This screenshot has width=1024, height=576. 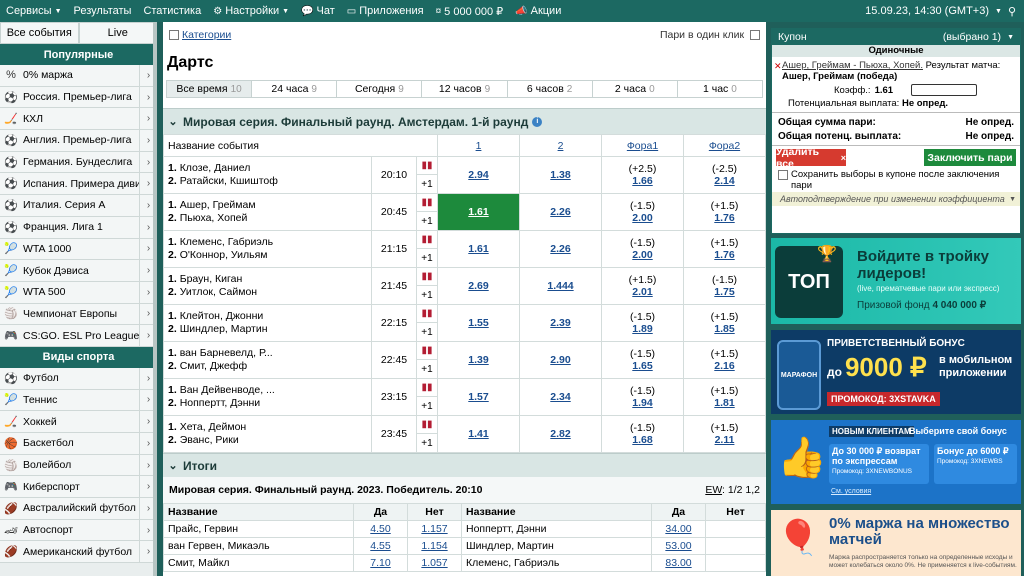 I want to click on outright-no-odd: 1.154, so click(x=434, y=546).